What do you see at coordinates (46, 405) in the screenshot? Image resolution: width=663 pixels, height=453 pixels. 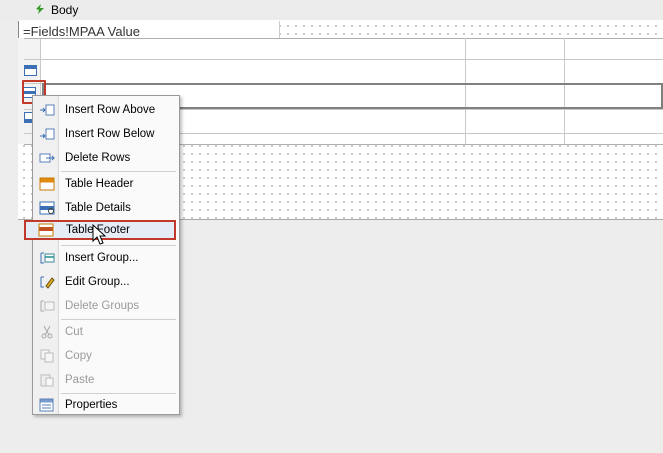 I see `properties-icon` at bounding box center [46, 405].